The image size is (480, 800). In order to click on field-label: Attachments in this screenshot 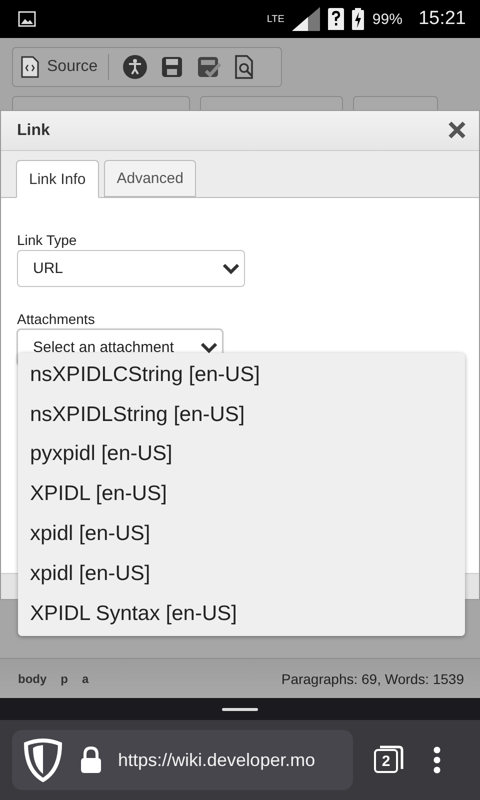, I will do `click(56, 319)`.